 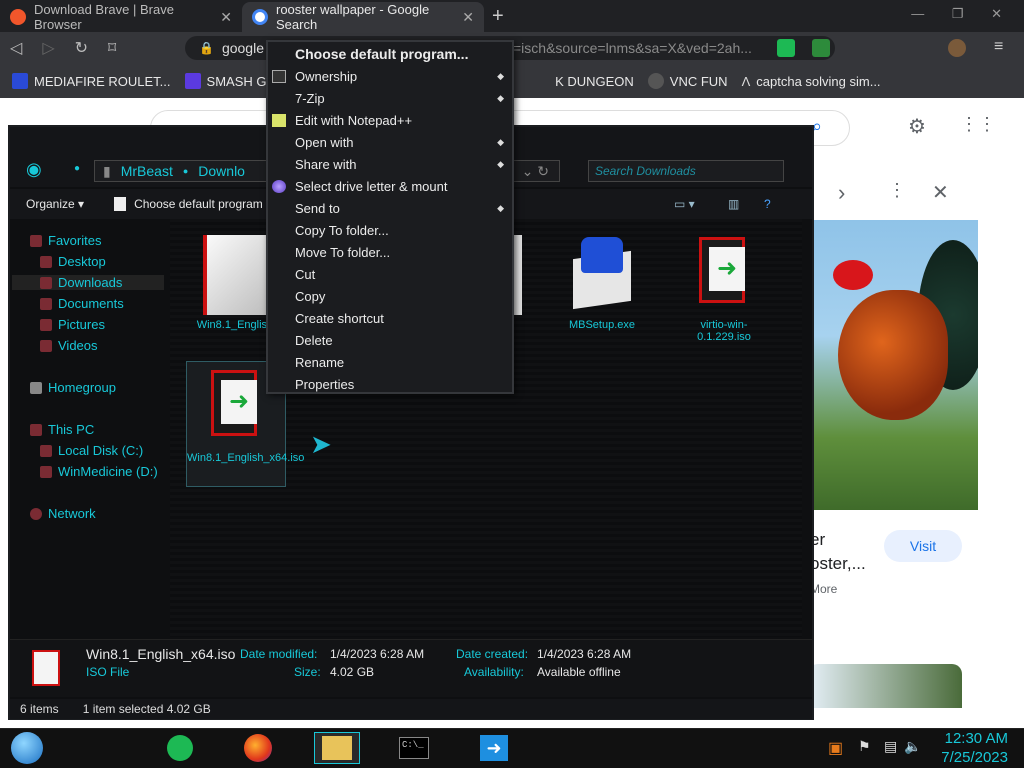 I want to click on organize-button: Organize ▾, so click(x=55, y=204).